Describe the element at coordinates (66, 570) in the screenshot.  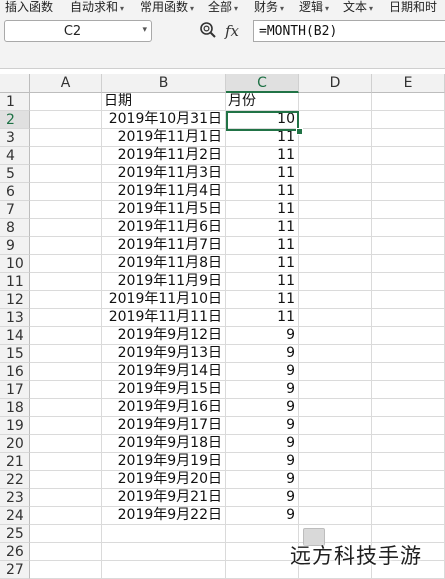
I see `cell-a27` at that location.